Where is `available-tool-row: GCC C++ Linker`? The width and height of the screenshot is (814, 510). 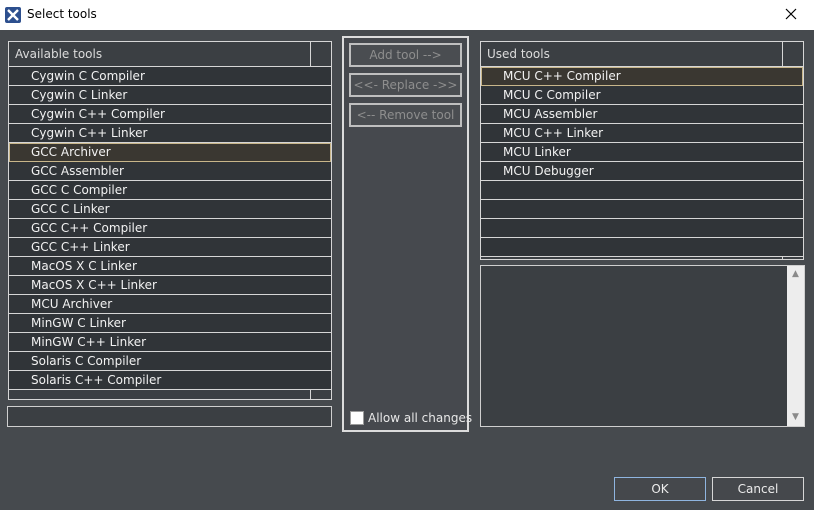 available-tool-row: GCC C++ Linker is located at coordinates (170, 247).